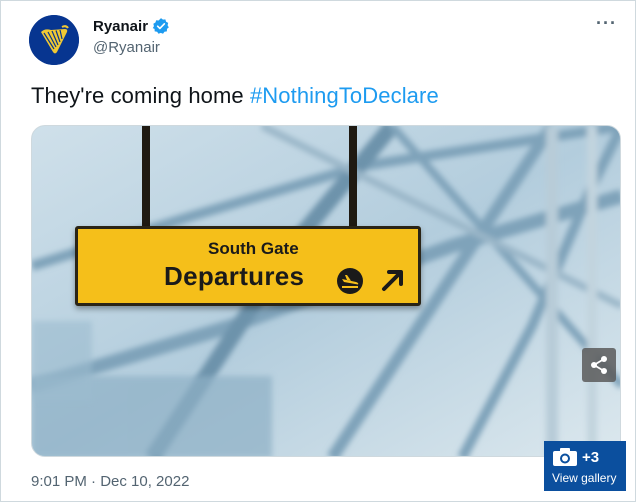 The height and width of the screenshot is (502, 636). I want to click on view-gallery-button: +3 View gallery, so click(585, 466).